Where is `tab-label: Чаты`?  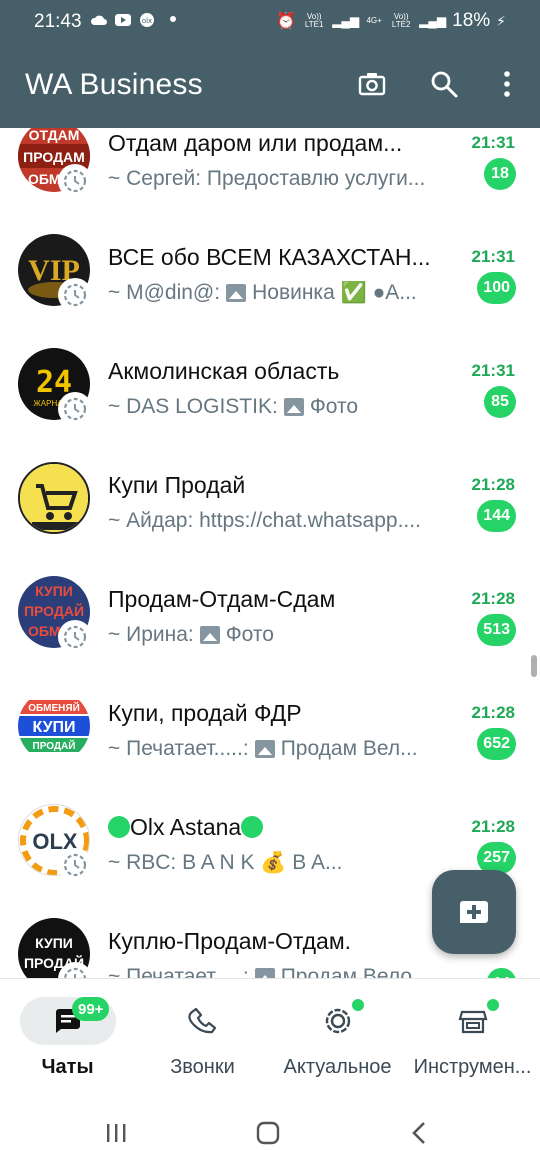 tab-label: Чаты is located at coordinates (67, 1067).